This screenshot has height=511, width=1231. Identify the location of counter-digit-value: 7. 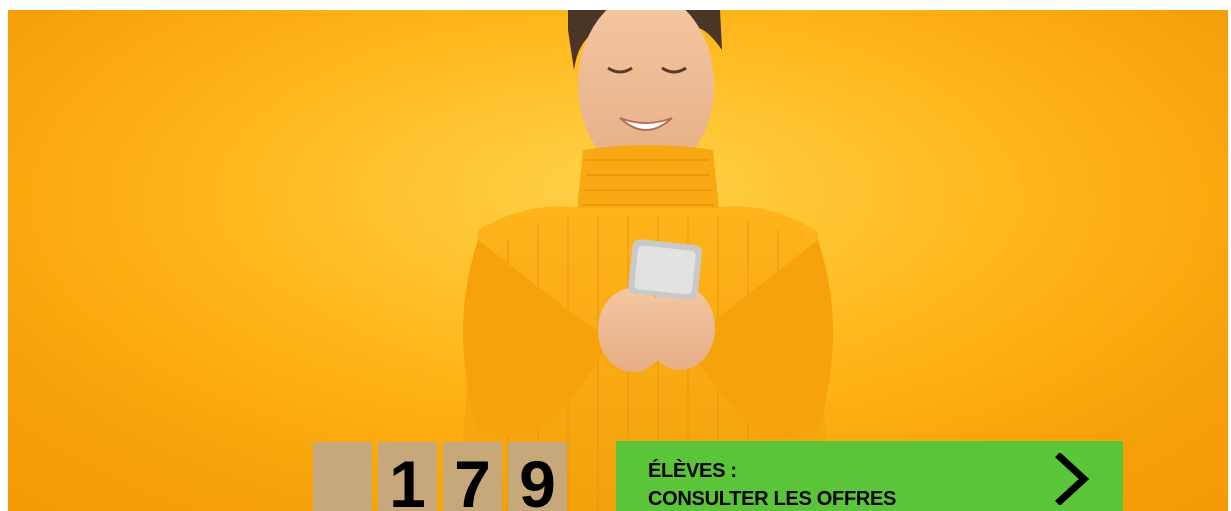
(472, 479).